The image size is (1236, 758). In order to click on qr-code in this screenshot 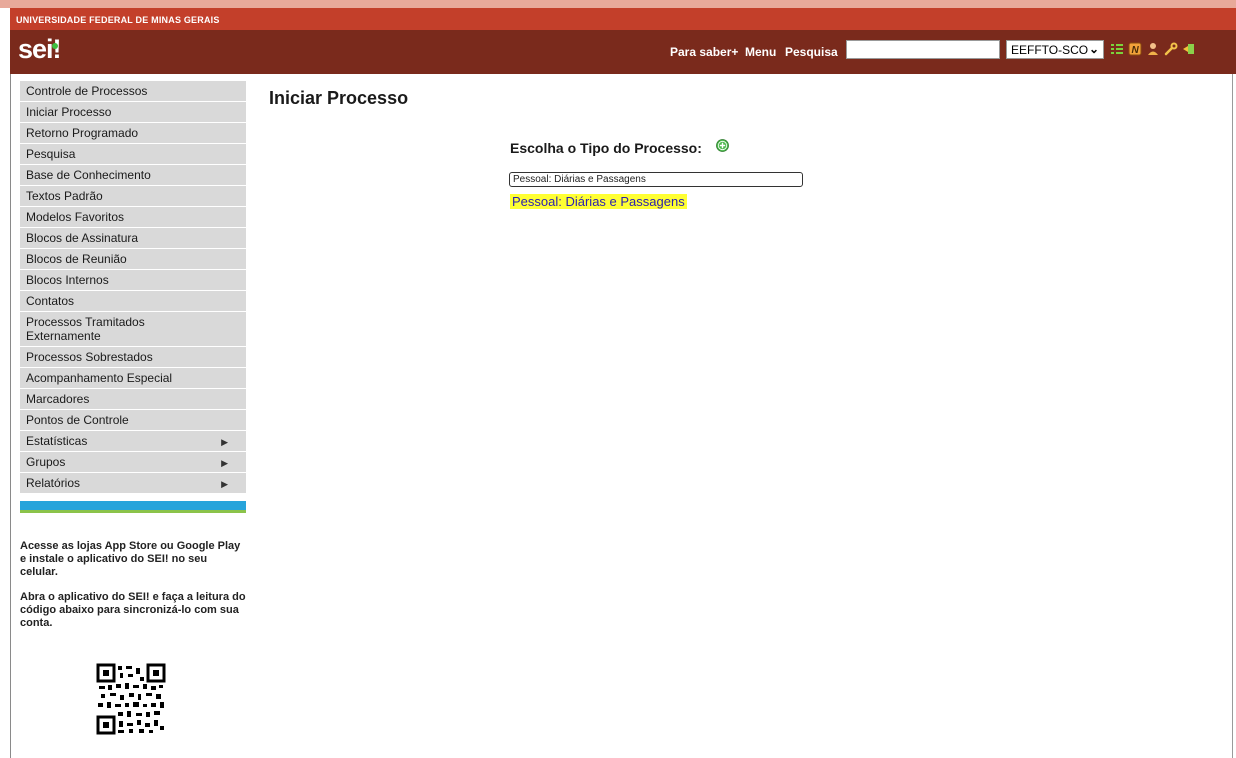, I will do `click(131, 699)`.